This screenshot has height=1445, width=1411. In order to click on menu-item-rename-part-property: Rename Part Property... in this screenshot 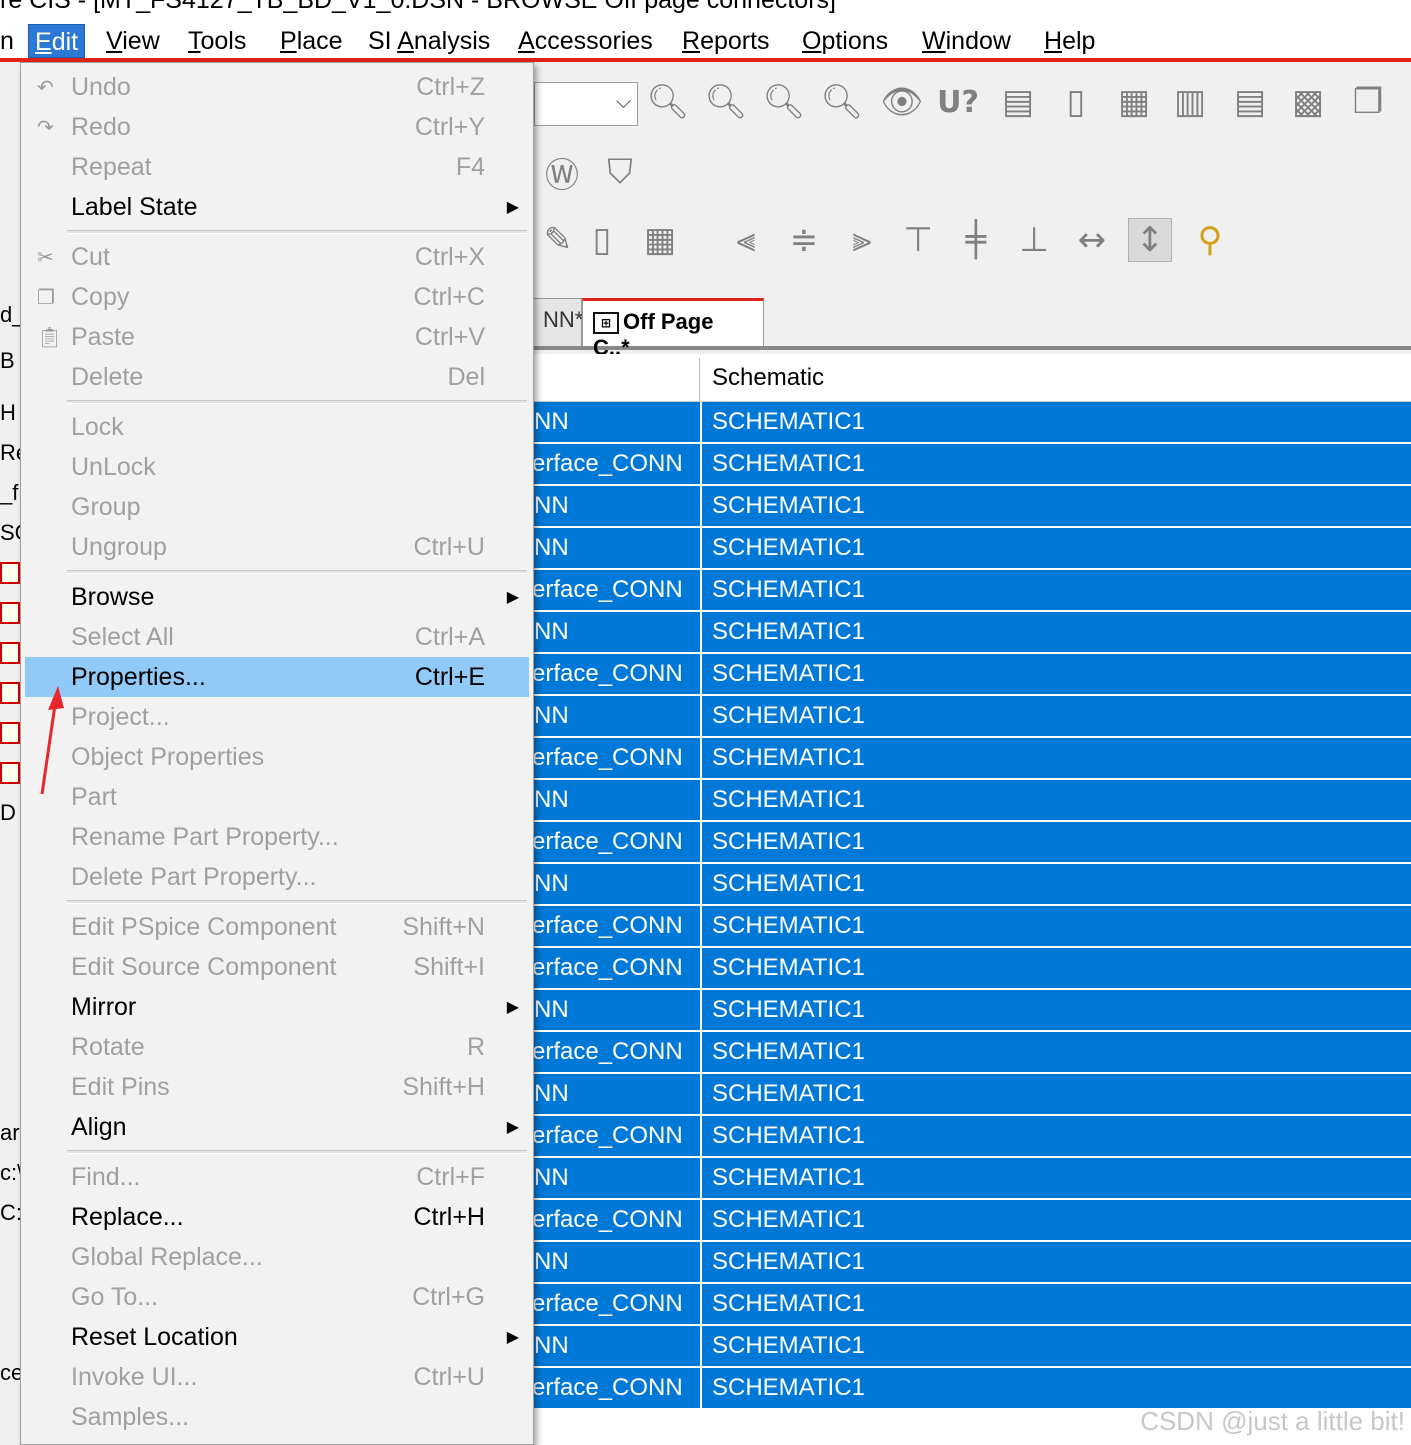, I will do `click(277, 837)`.